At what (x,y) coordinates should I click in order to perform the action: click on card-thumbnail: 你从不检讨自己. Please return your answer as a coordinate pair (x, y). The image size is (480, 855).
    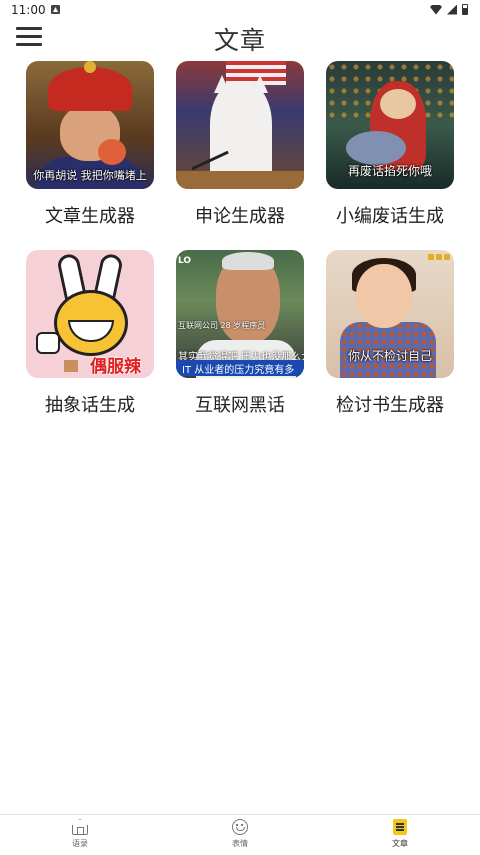
    Looking at the image, I should click on (390, 314).